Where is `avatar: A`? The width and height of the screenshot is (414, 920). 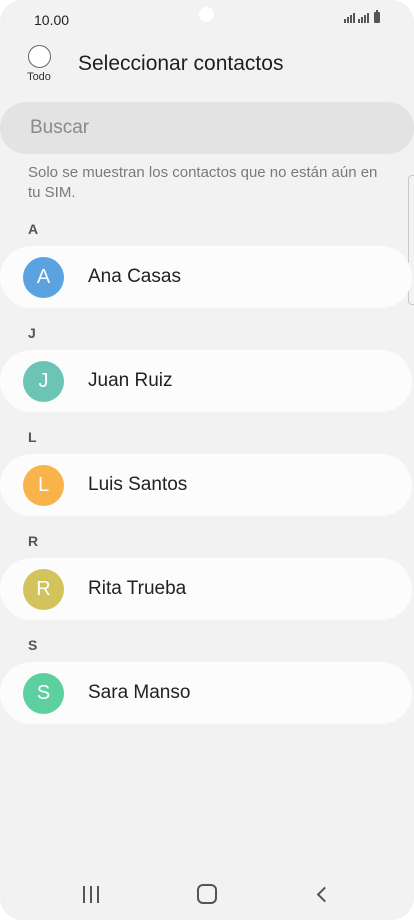
avatar: A is located at coordinates (43, 277).